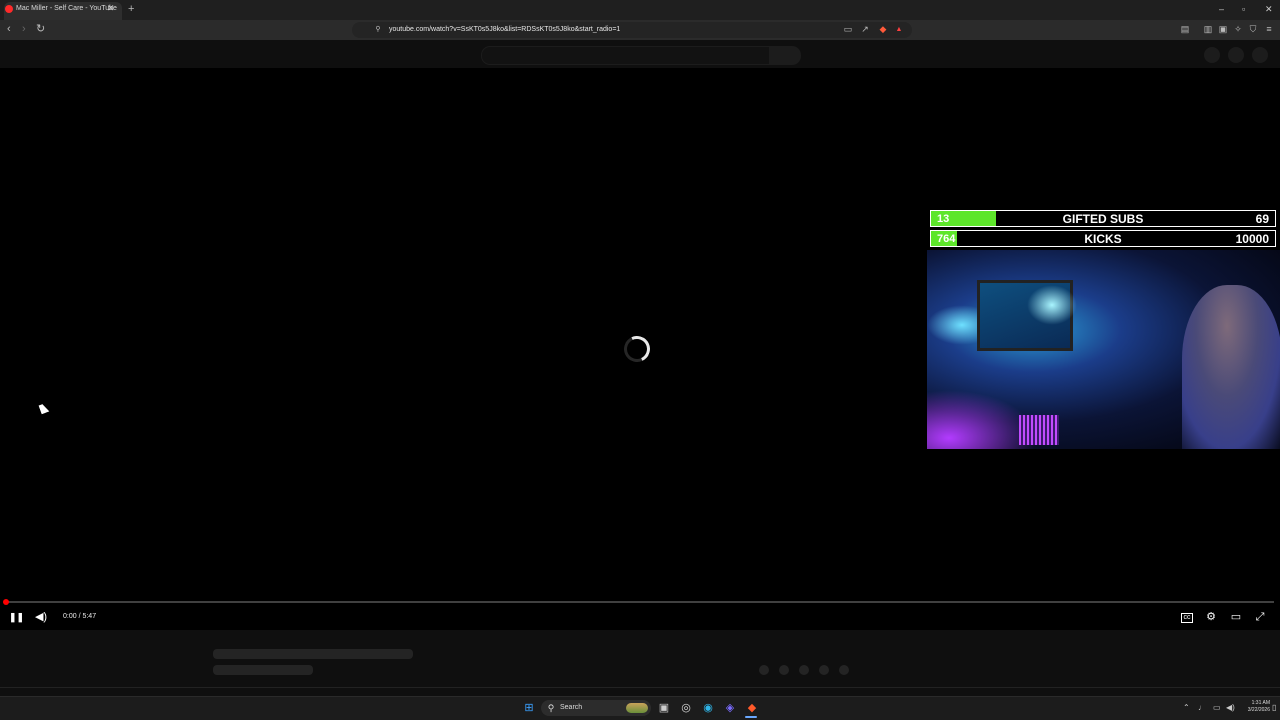 Image resolution: width=1280 pixels, height=720 pixels. I want to click on vpn-icon: ⛉, so click(1253, 29).